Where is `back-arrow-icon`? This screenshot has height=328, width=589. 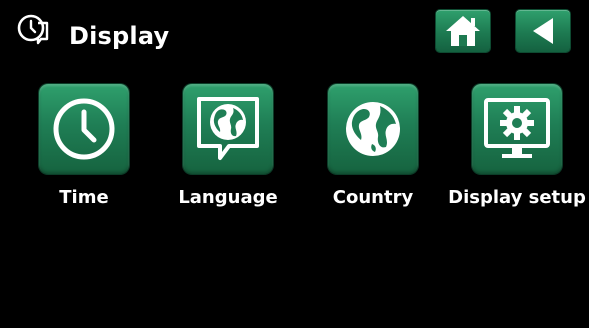
back-arrow-icon is located at coordinates (543, 31).